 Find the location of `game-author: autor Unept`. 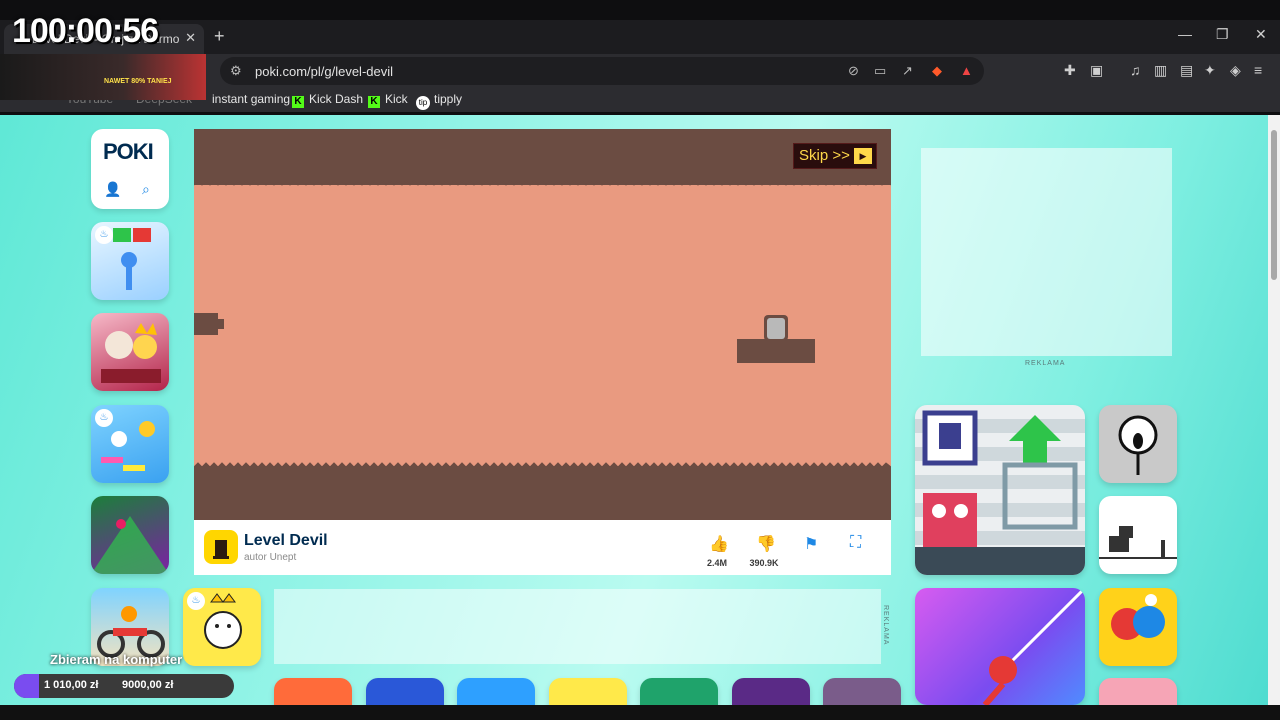

game-author: autor Unept is located at coordinates (270, 557).